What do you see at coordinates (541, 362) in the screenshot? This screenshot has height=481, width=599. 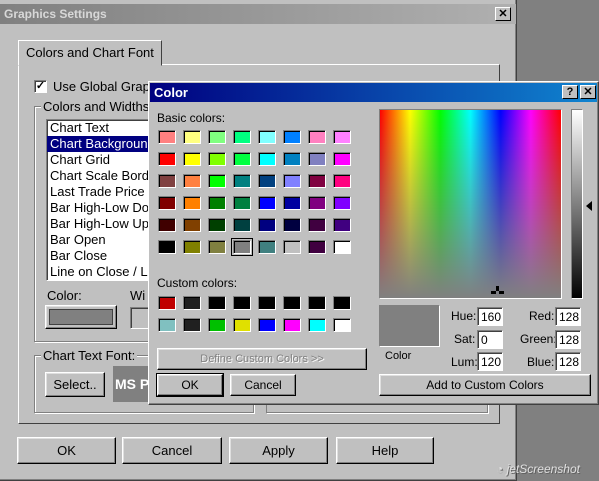 I see `blue-label: Blue:` at bounding box center [541, 362].